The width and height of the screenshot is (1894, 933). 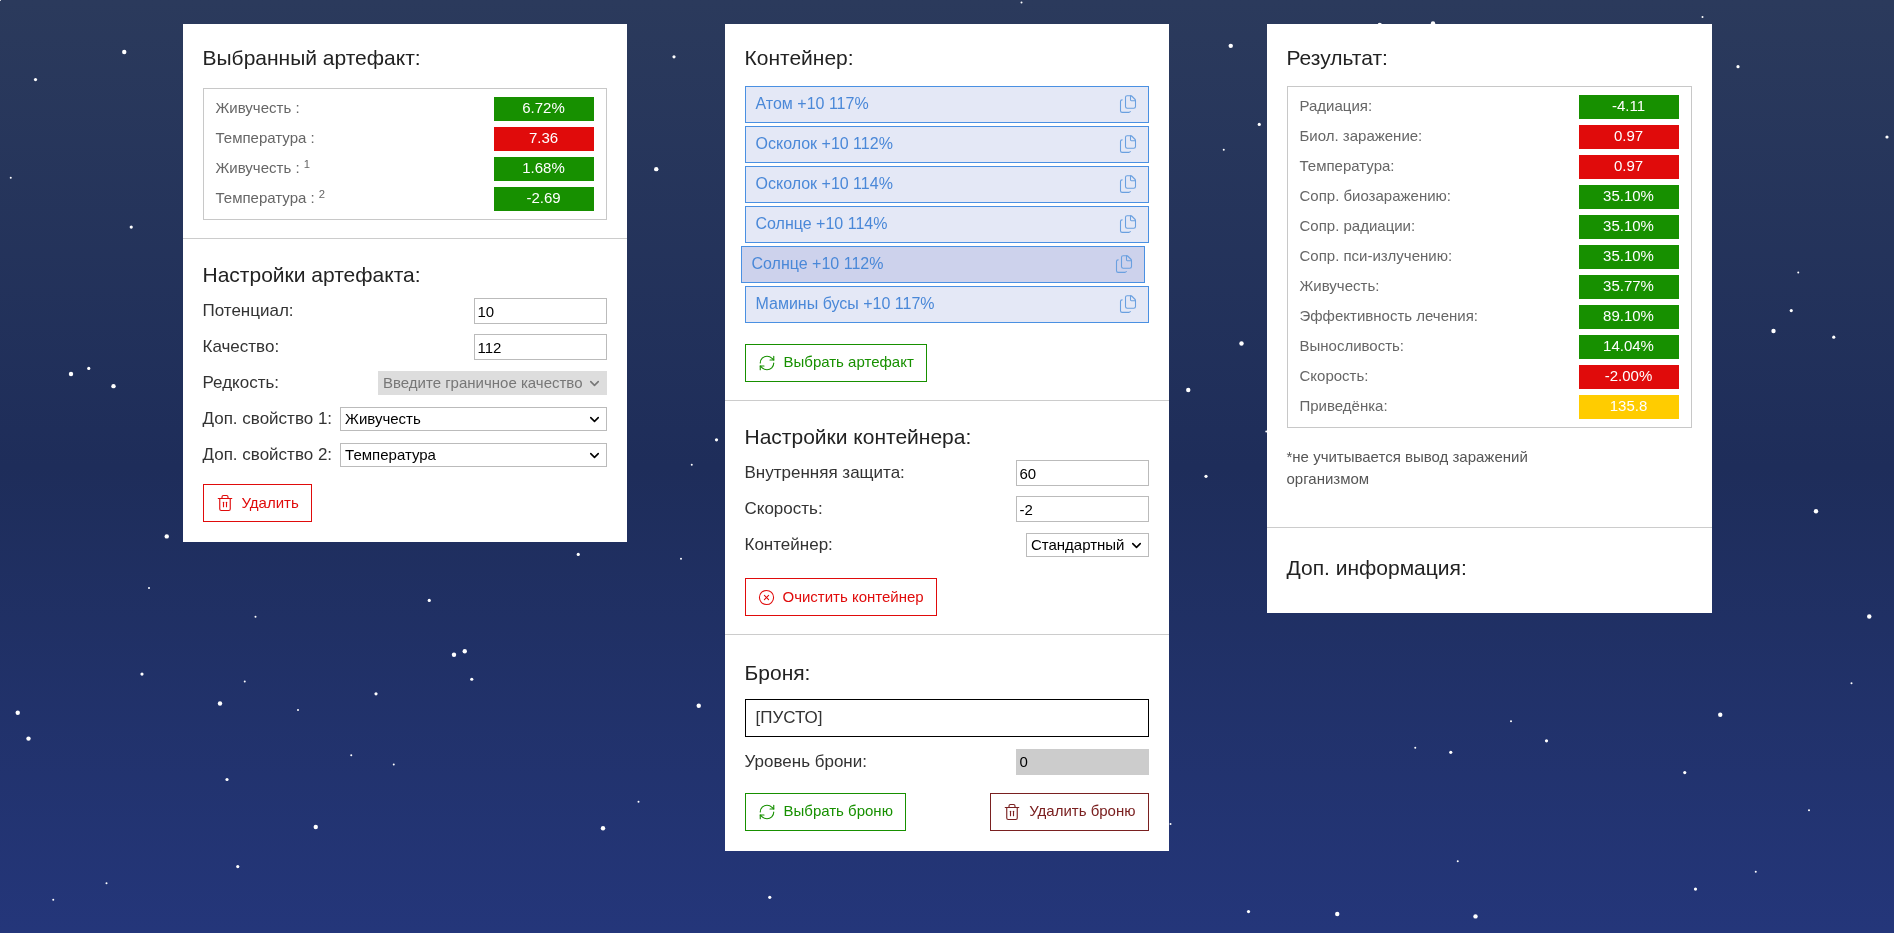 I want to click on clear-icon, so click(x=766, y=597).